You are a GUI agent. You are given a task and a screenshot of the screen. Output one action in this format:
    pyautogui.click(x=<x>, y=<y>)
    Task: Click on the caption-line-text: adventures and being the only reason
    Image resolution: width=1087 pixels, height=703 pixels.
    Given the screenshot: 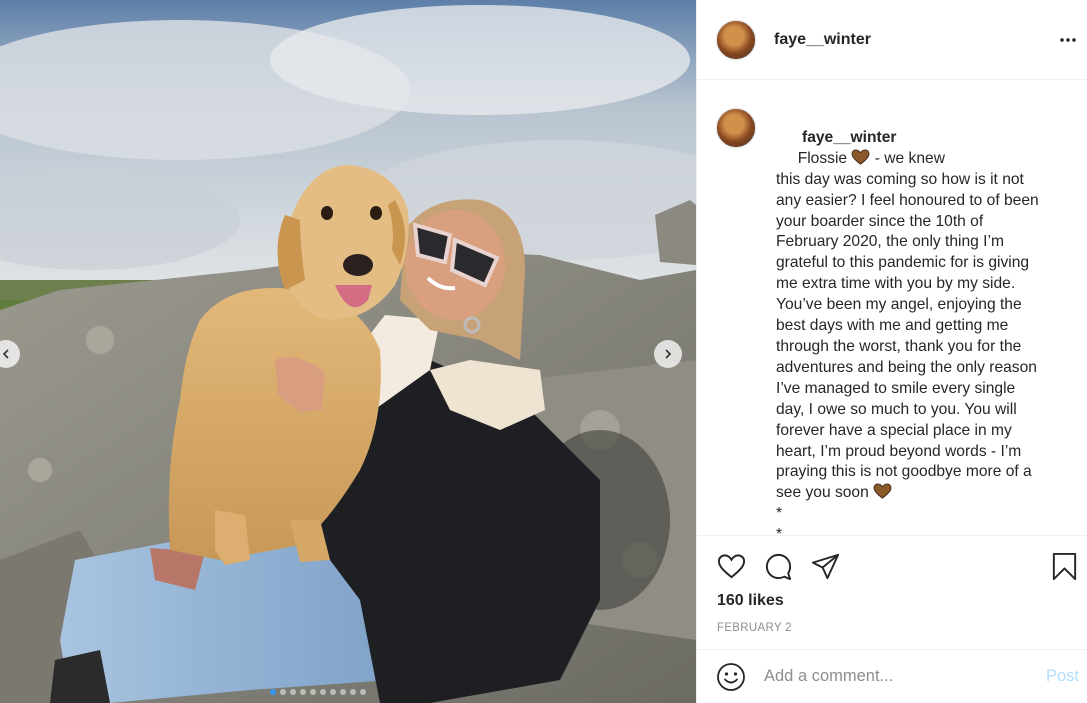 What is the action you would take?
    pyautogui.click(x=906, y=367)
    